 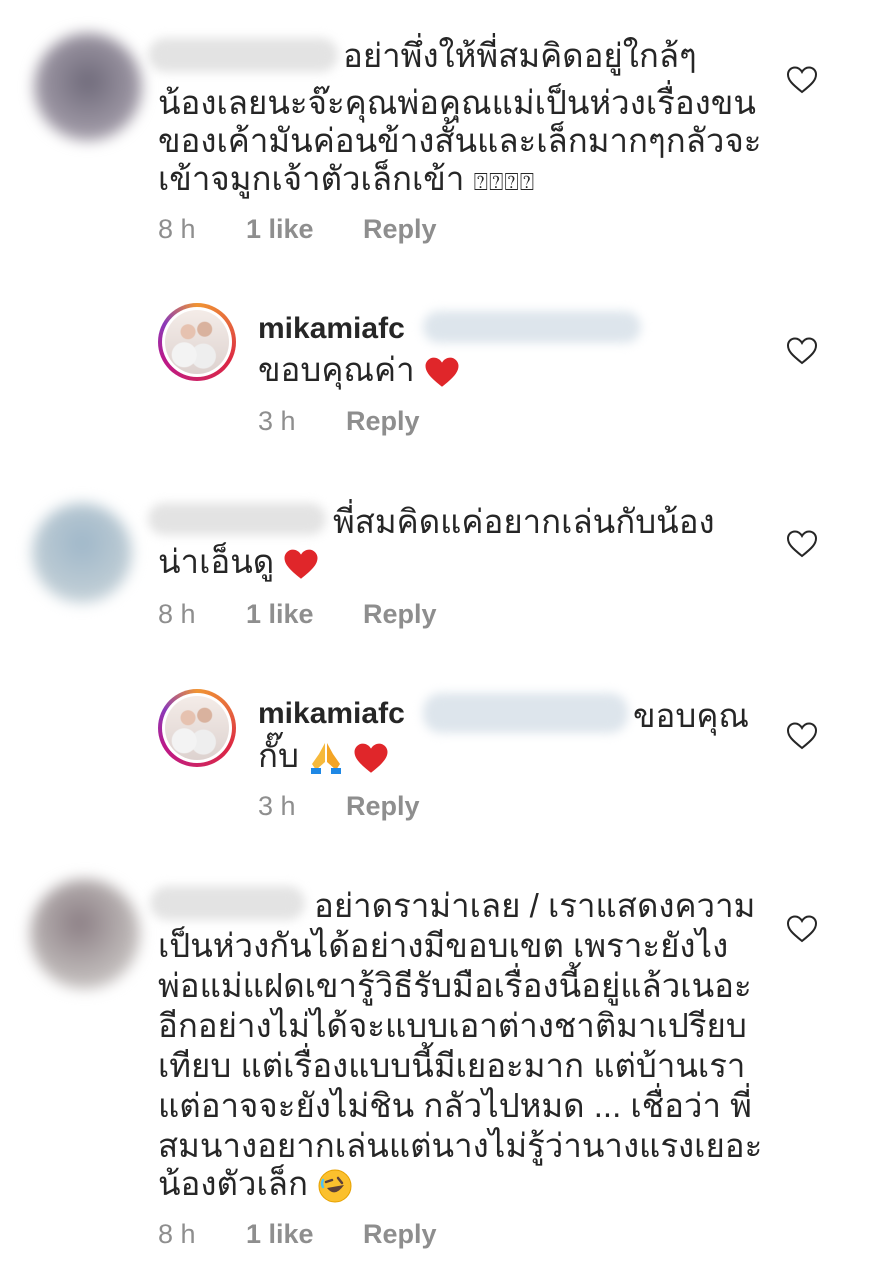 I want to click on comment-line: พี่สมคิดแค่อยากเล่นกับน้อง, so click(x=524, y=521).